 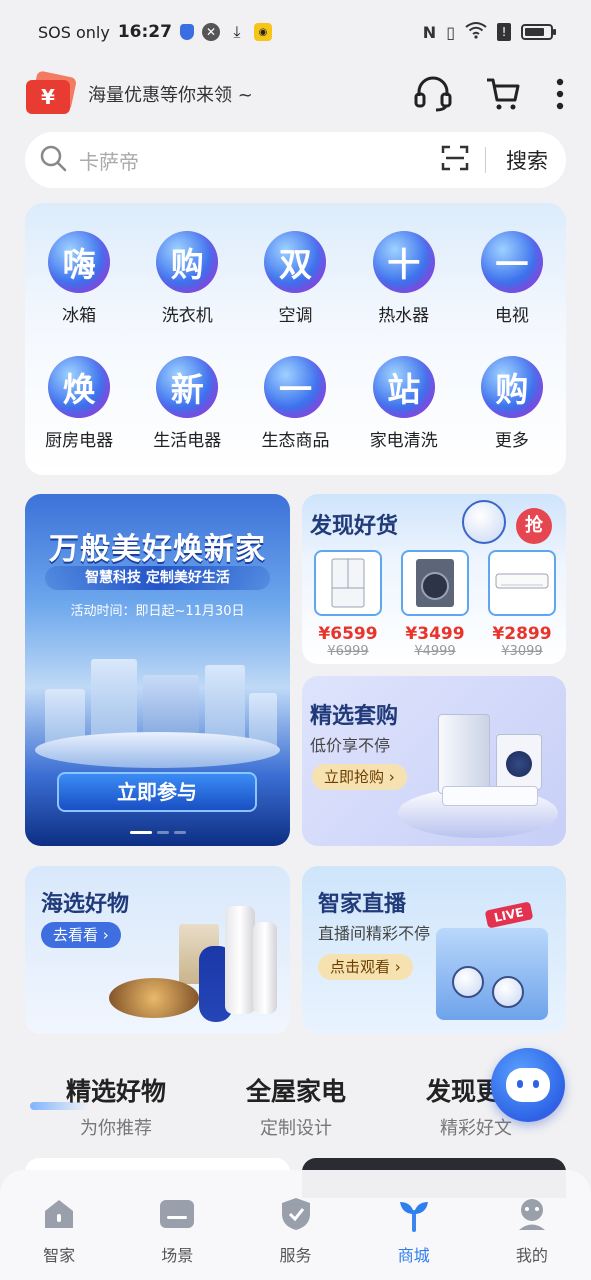 What do you see at coordinates (295, 316) in the screenshot?
I see `category-label: 空调` at bounding box center [295, 316].